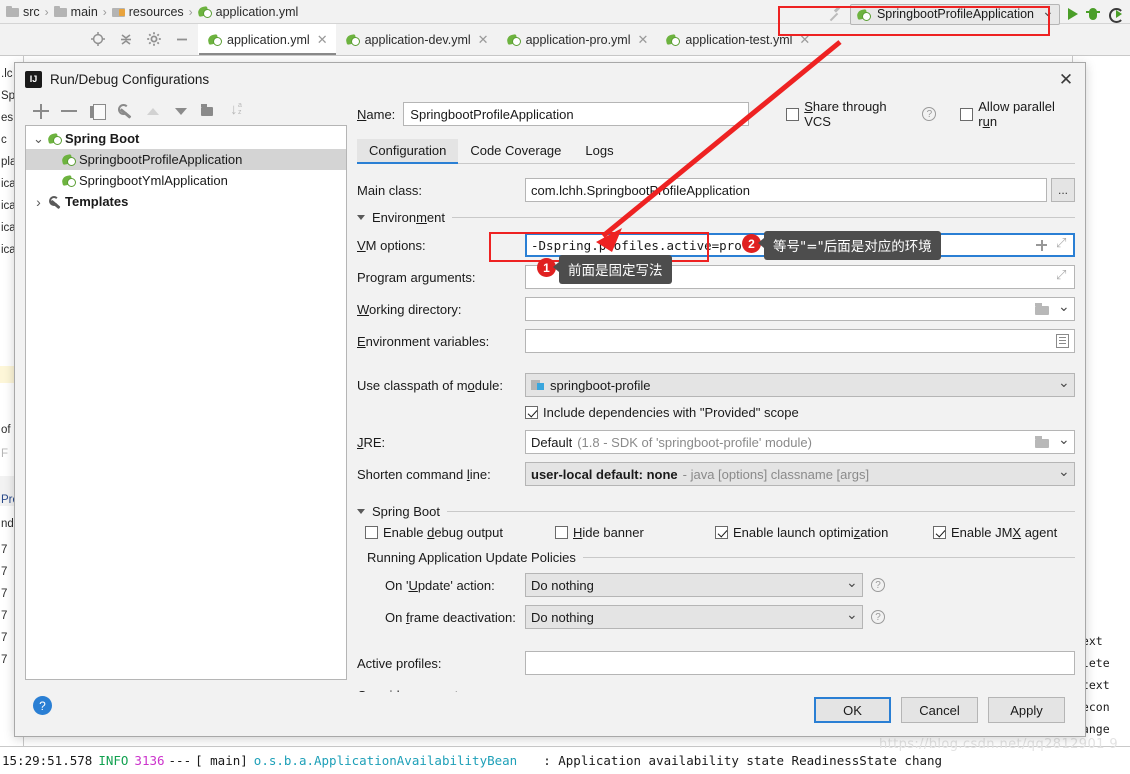 The width and height of the screenshot is (1130, 774). I want to click on on-frame-deactivation-select: Do nothing, so click(694, 617).